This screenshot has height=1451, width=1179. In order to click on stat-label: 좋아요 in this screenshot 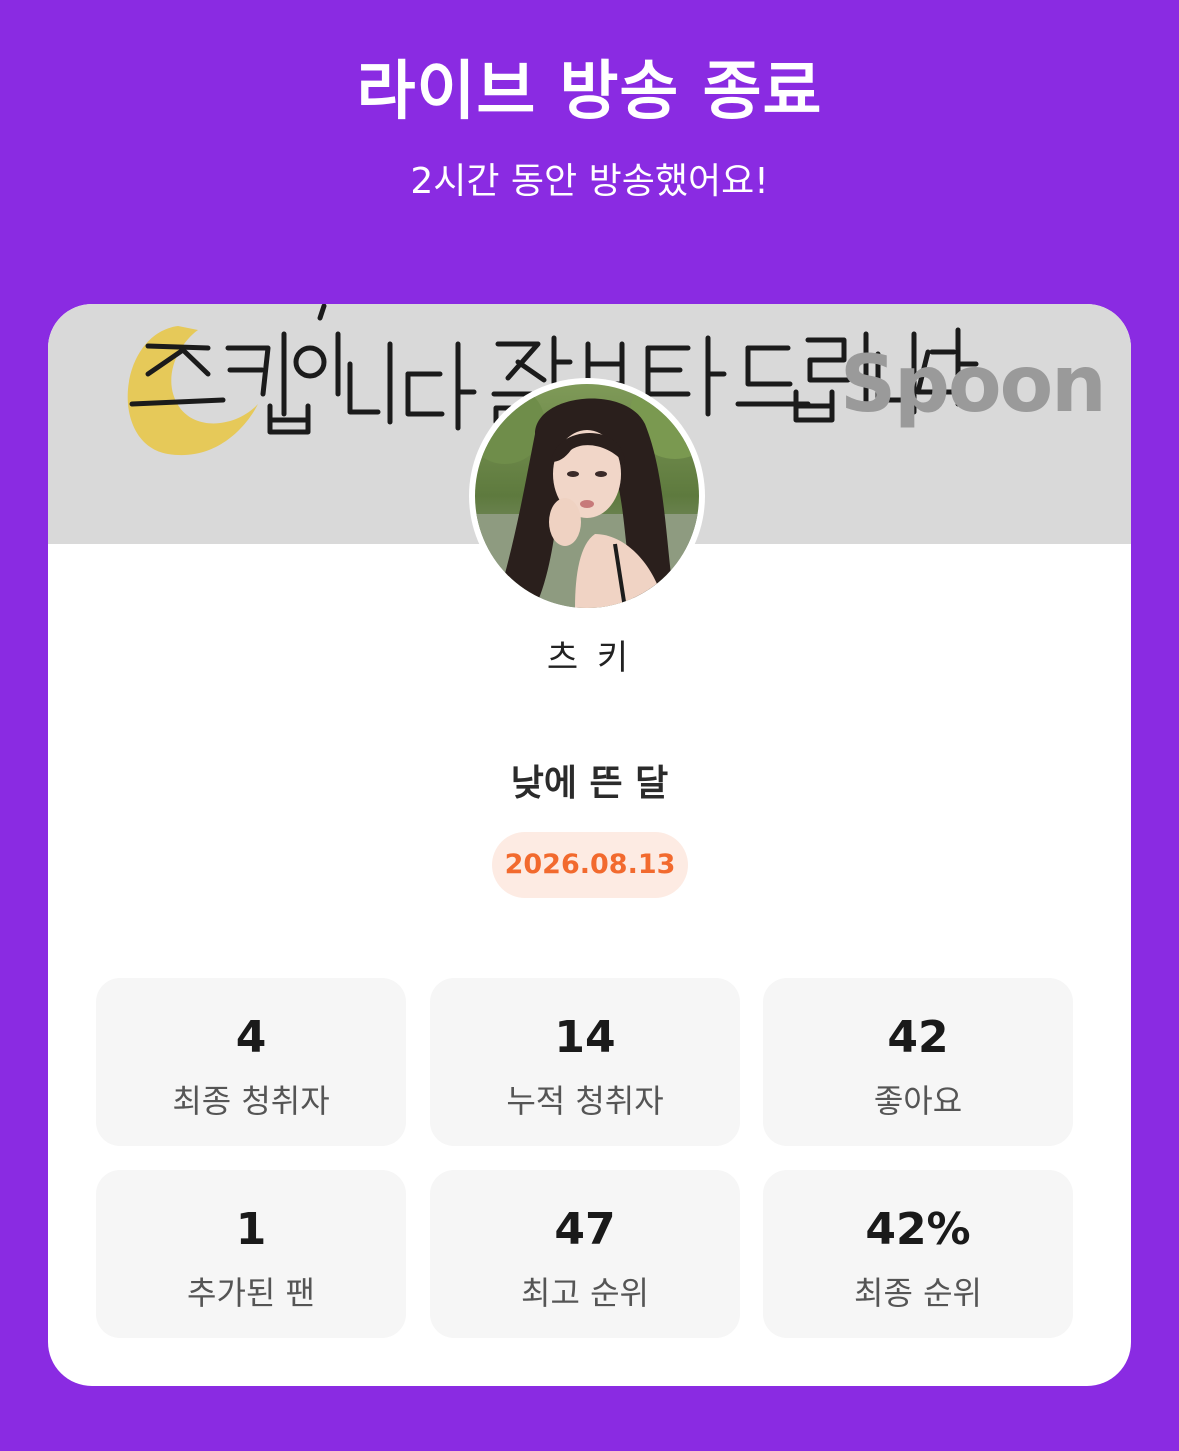, I will do `click(918, 1101)`.